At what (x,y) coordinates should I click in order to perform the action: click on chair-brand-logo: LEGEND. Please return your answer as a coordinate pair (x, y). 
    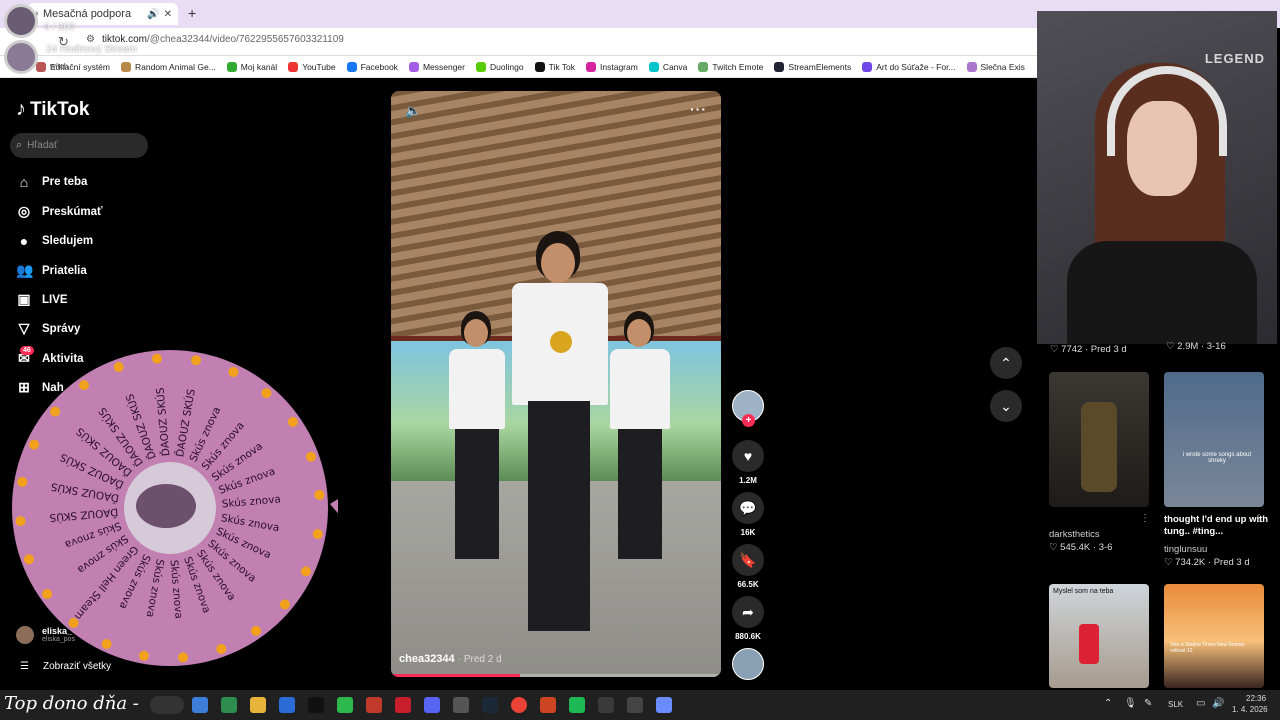
    Looking at the image, I should click on (1234, 58).